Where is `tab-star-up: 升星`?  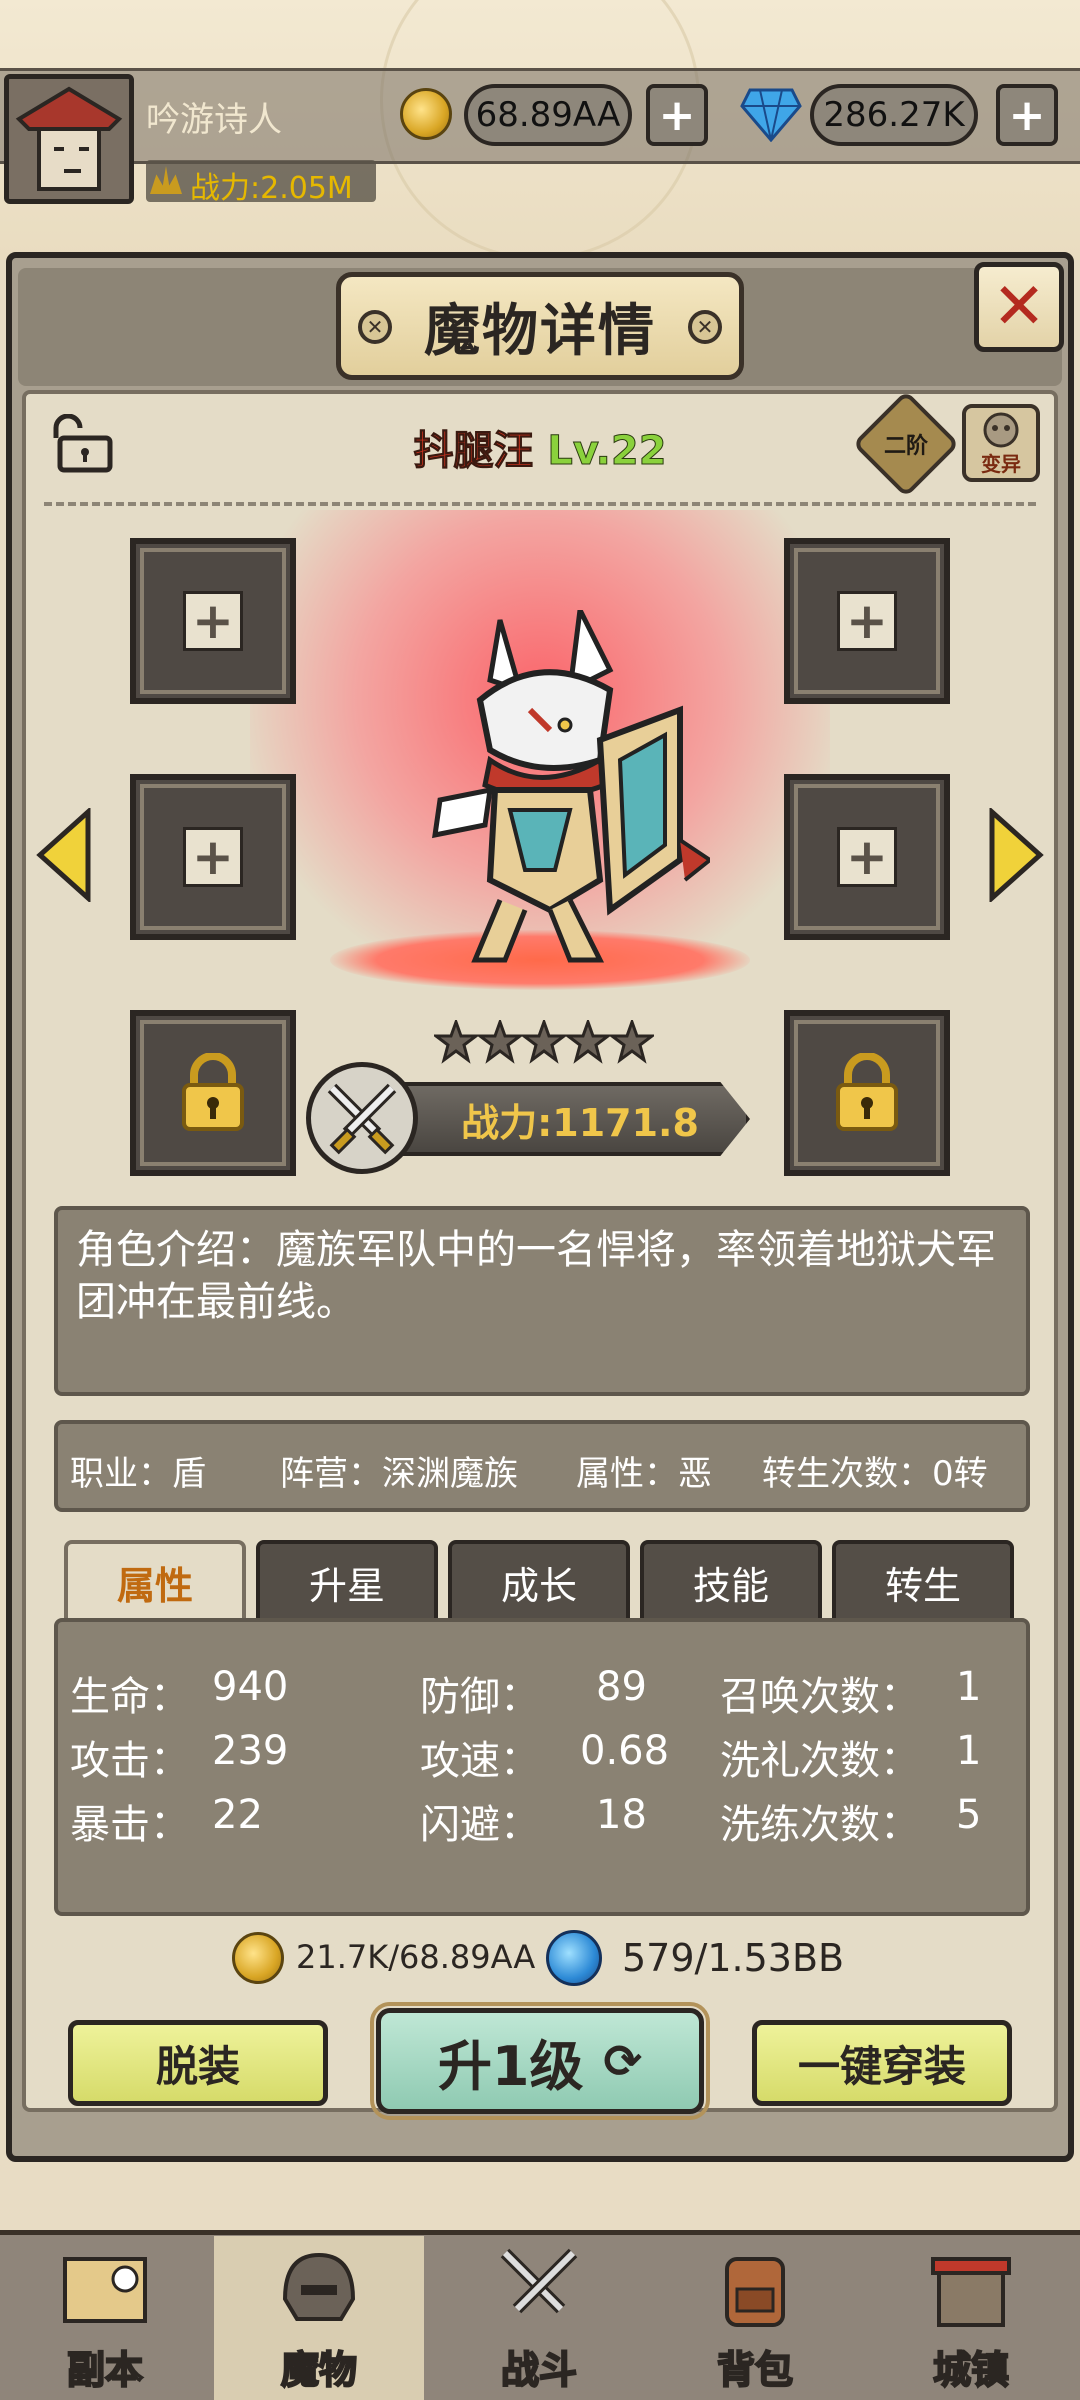 tab-star-up: 升星 is located at coordinates (347, 1580).